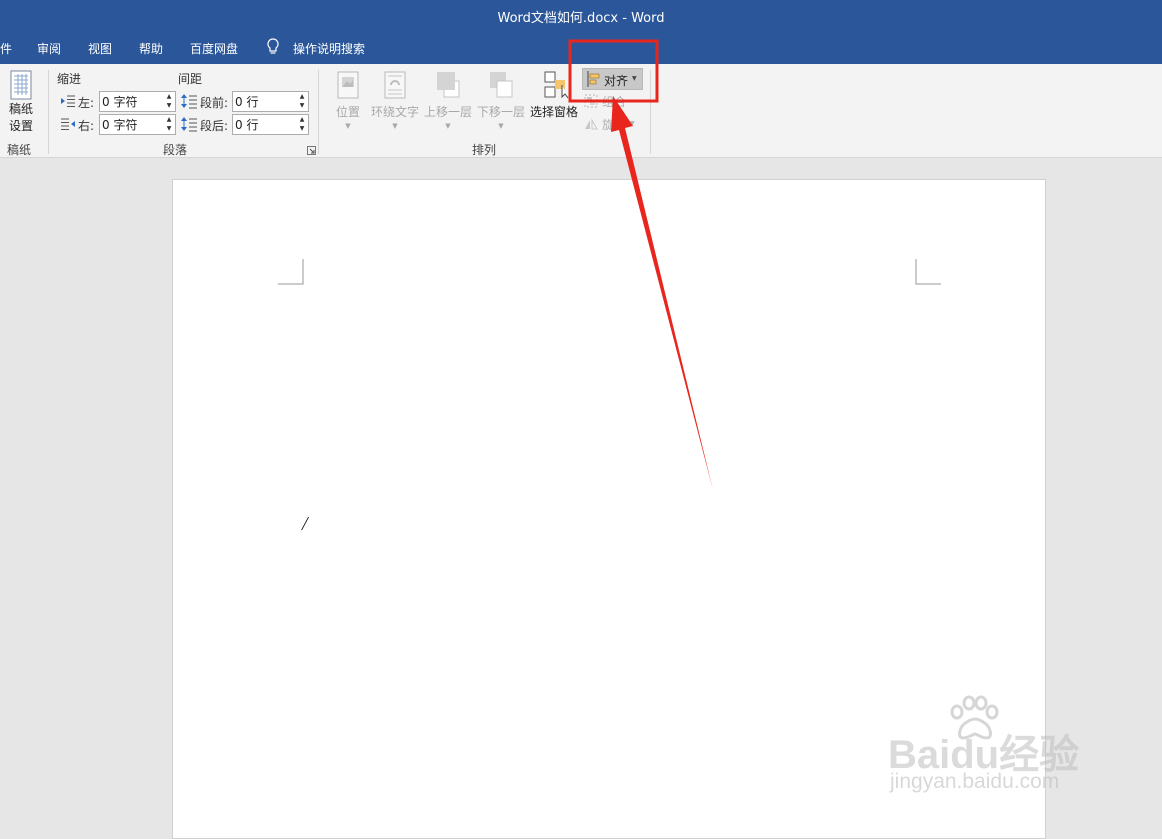  Describe the element at coordinates (591, 101) in the screenshot. I see `group-icon` at that location.